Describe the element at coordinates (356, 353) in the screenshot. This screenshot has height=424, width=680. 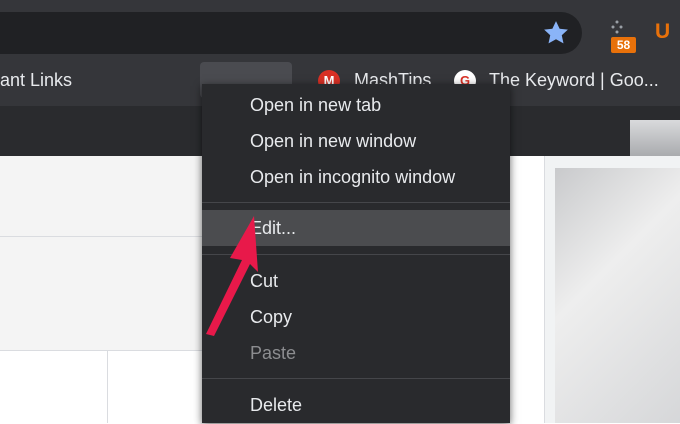
I see `menu-item-paste: Paste` at that location.